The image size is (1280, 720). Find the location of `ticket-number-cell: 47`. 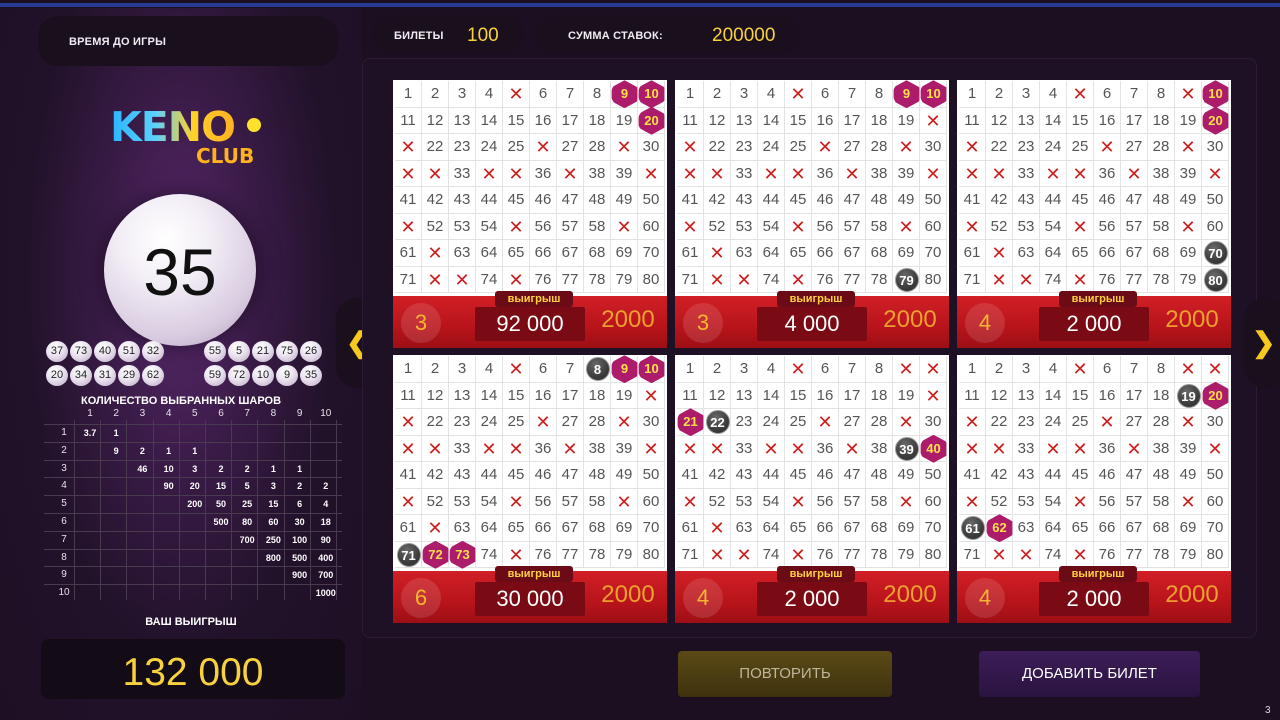

ticket-number-cell: 47 is located at coordinates (1134, 475).